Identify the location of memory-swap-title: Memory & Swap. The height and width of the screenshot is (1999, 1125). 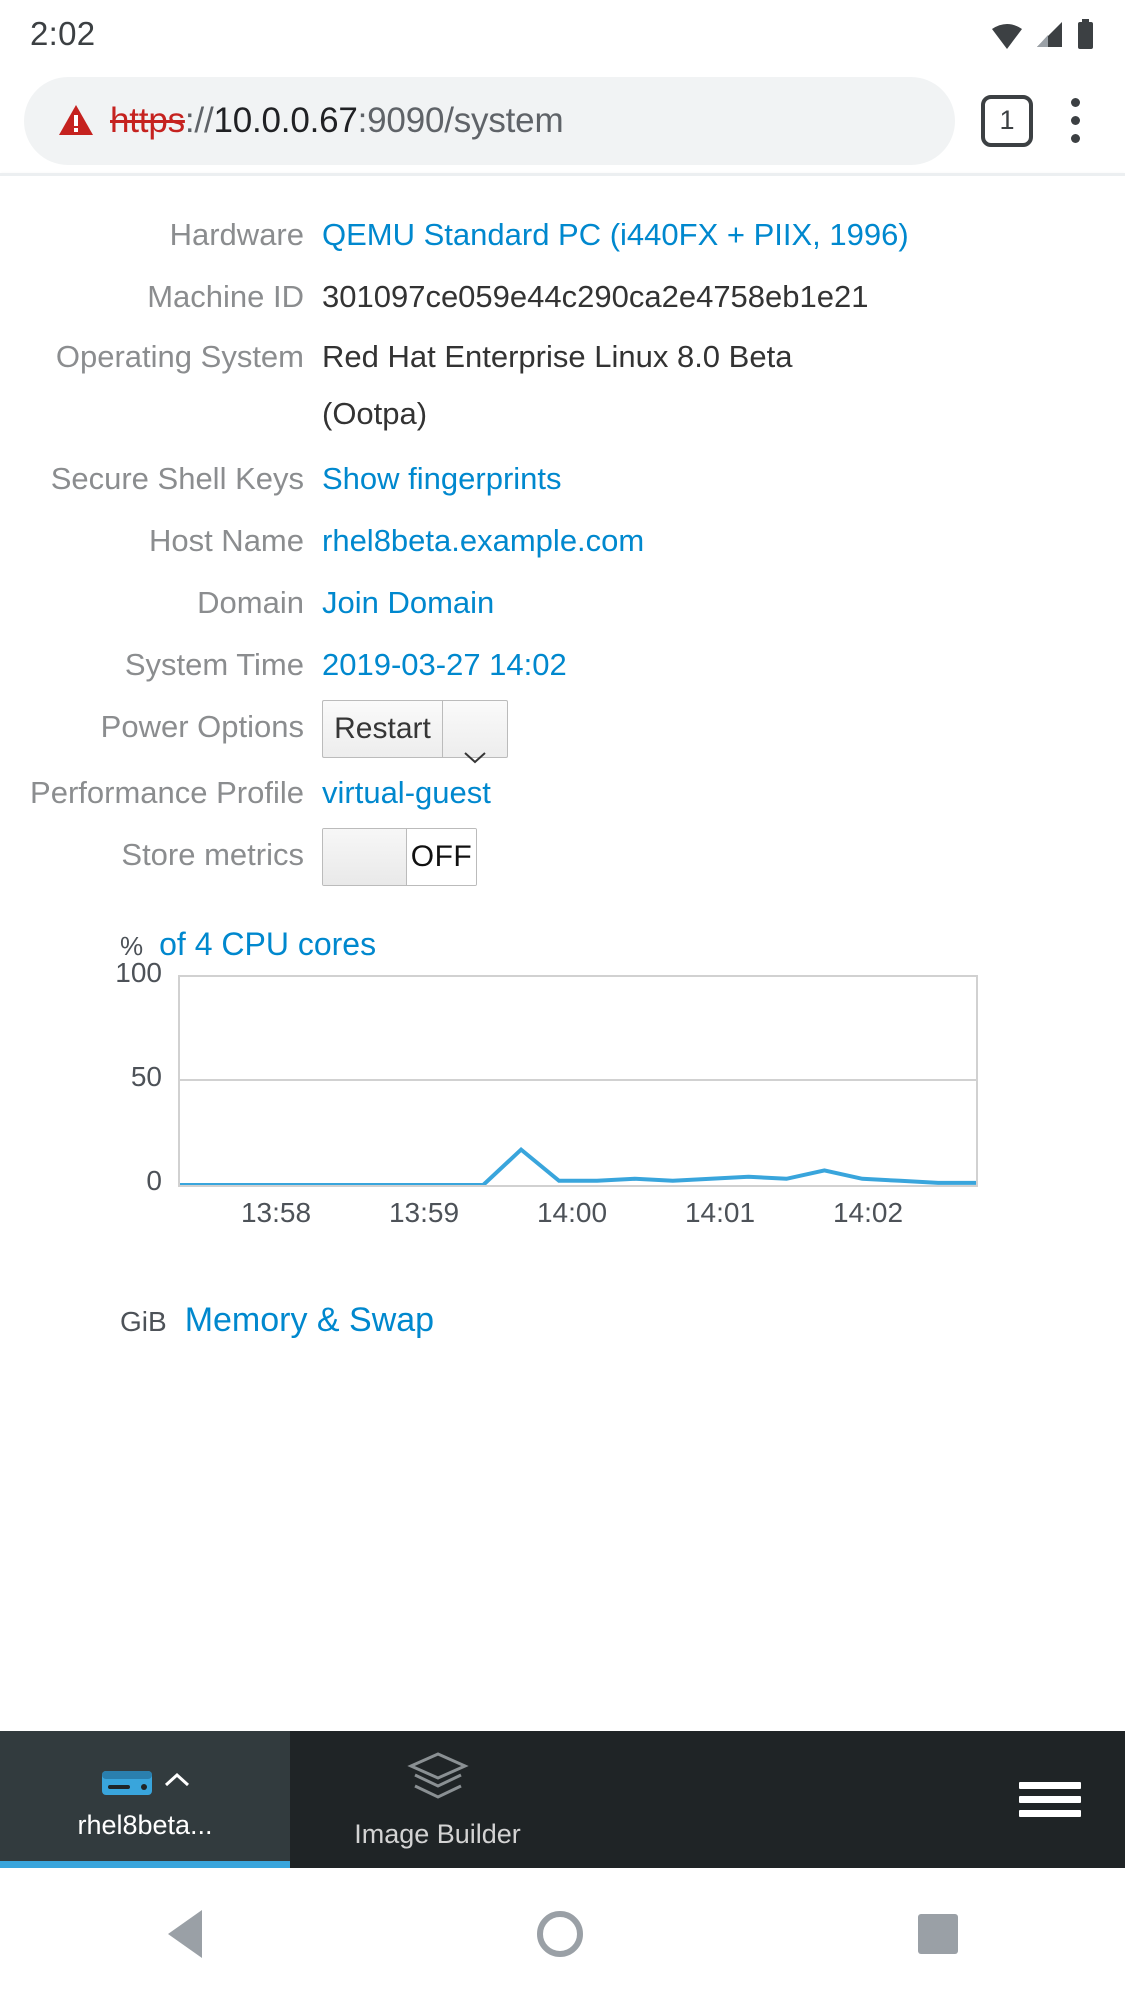
(309, 1320).